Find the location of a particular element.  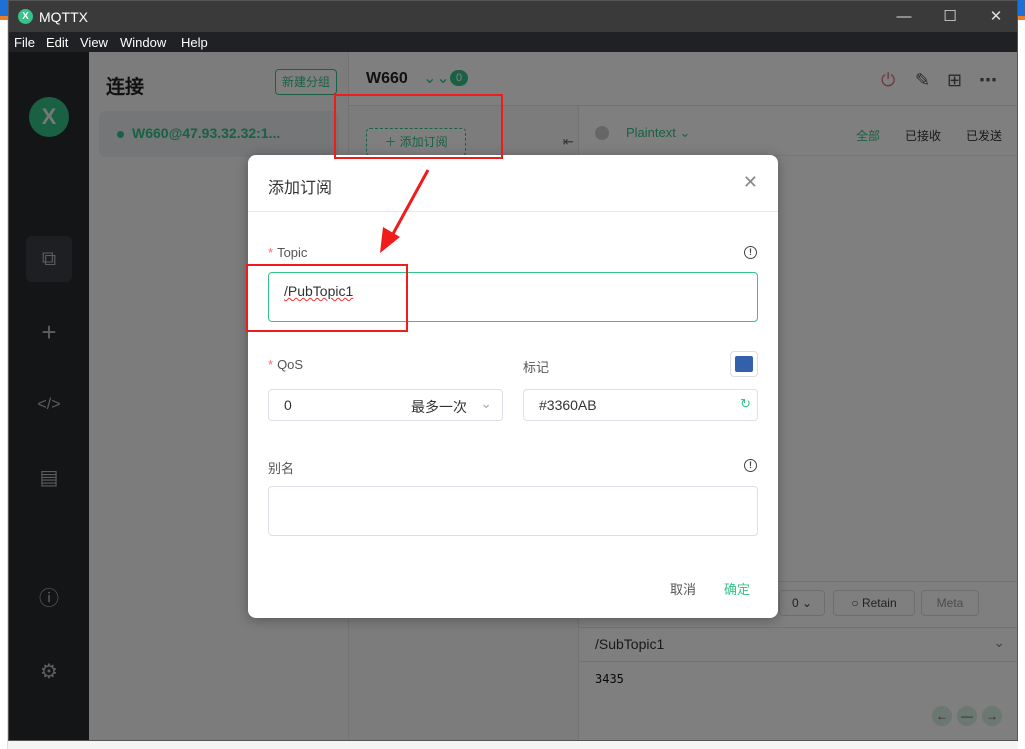

annotation-box-topic is located at coordinates (327, 298).